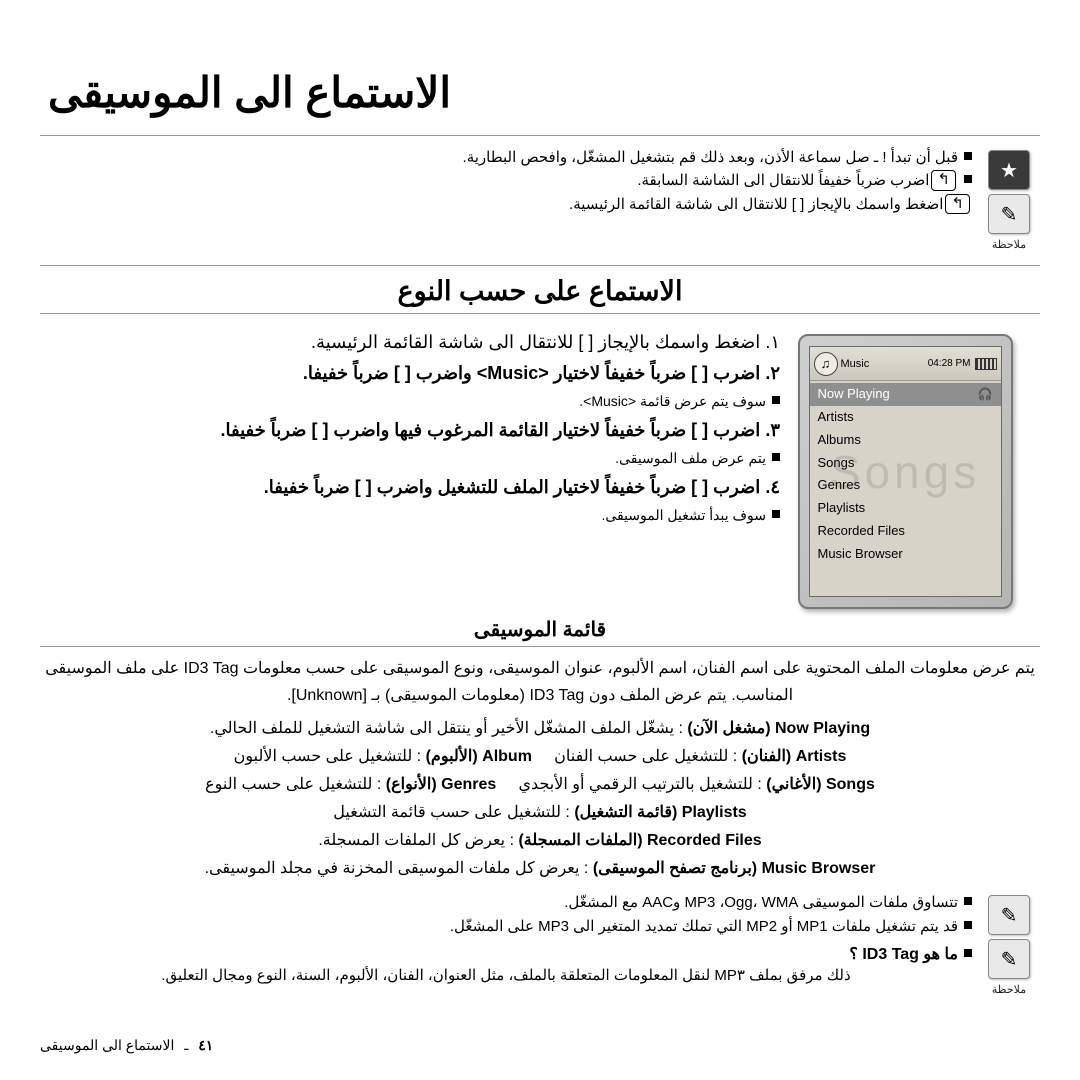 This screenshot has width=1080, height=1080. I want to click on definition-term: Playlists, so click(714, 813).